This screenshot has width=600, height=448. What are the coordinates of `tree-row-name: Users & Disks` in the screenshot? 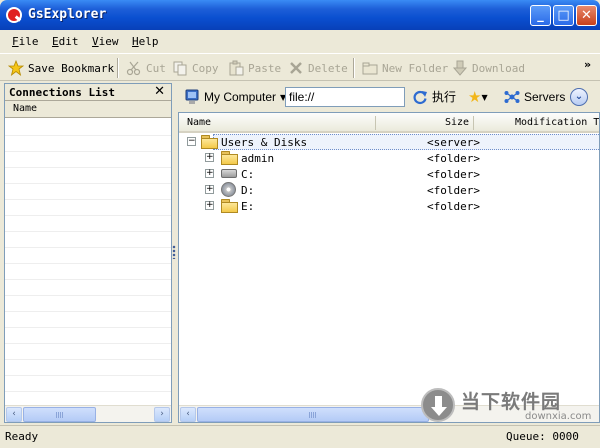 It's located at (264, 142).